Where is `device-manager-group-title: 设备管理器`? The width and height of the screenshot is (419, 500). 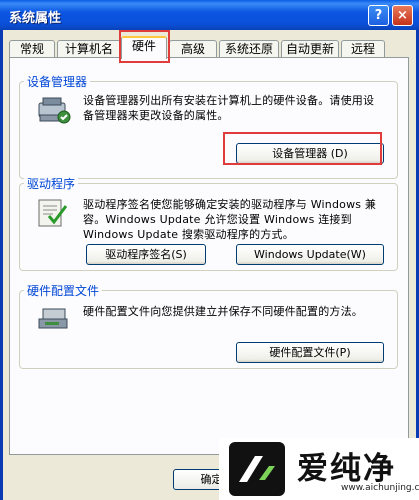
device-manager-group-title: 设备管理器 is located at coordinates (57, 81).